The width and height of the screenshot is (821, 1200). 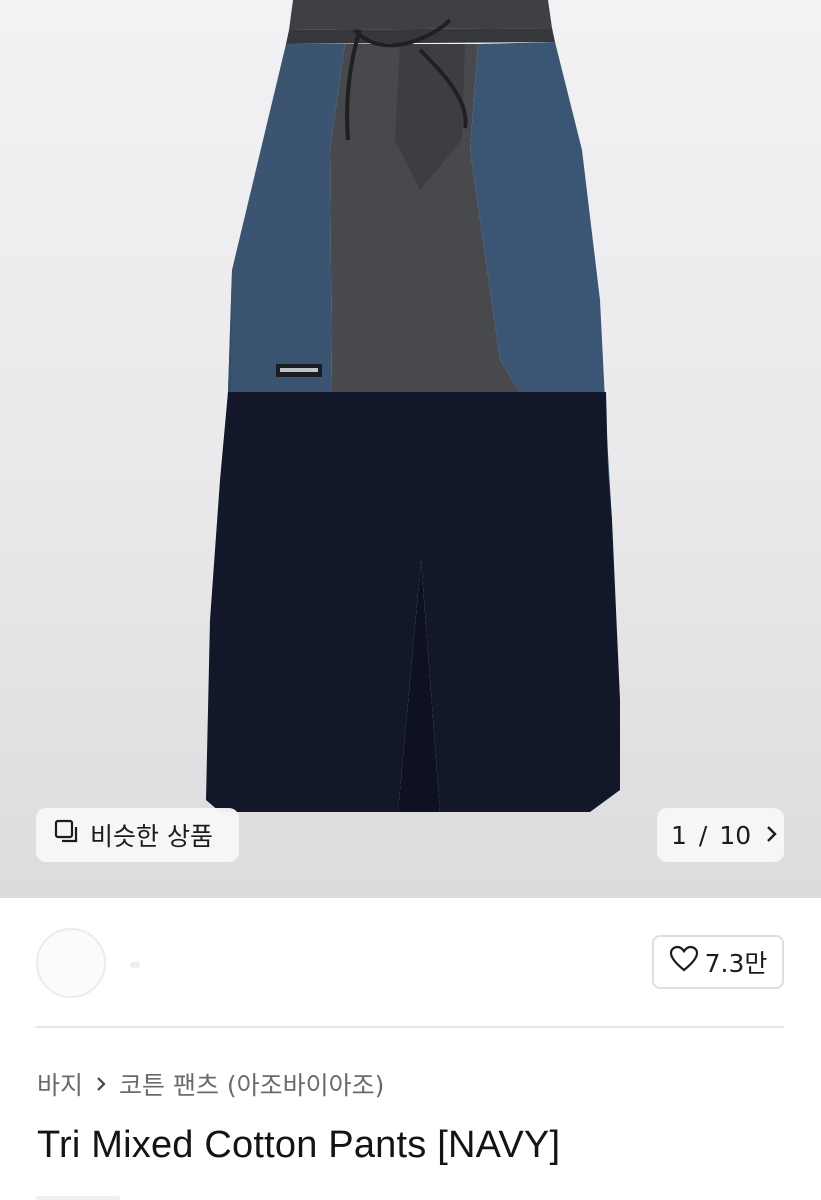 I want to click on similar-products-label: 비슷한 상품, so click(x=151, y=836).